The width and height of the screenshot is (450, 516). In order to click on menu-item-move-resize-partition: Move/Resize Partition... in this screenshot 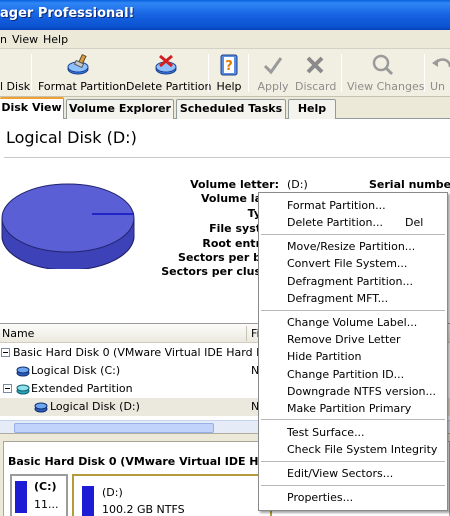, I will do `click(353, 246)`.